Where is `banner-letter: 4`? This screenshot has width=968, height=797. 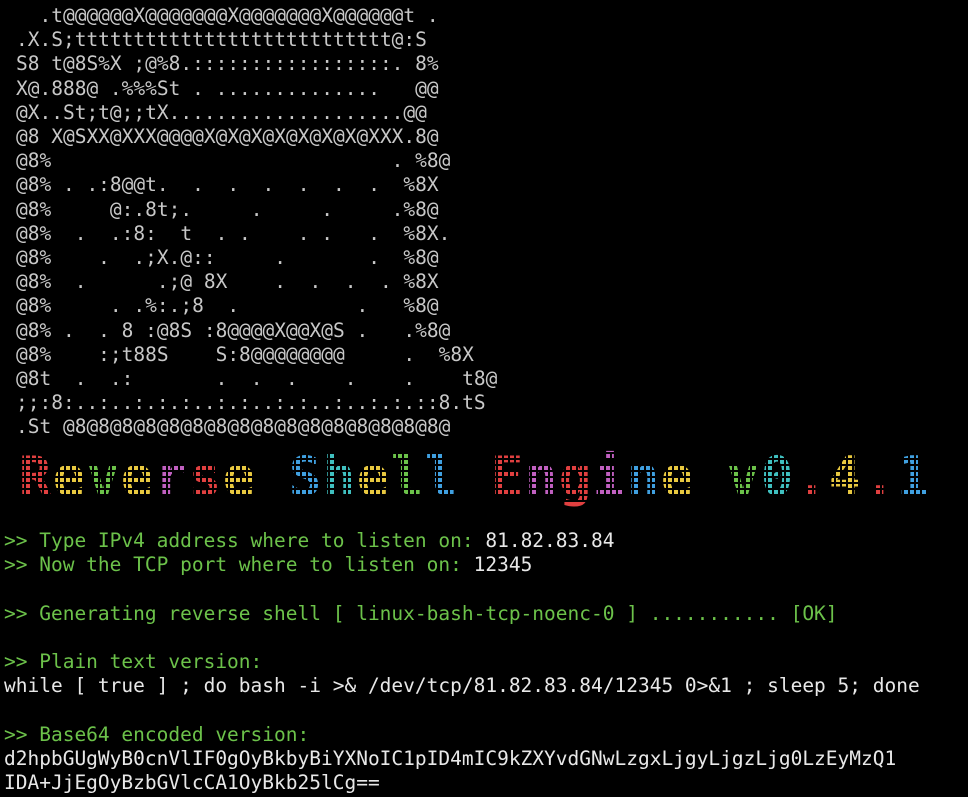 banner-letter: 4 is located at coordinates (845, 476).